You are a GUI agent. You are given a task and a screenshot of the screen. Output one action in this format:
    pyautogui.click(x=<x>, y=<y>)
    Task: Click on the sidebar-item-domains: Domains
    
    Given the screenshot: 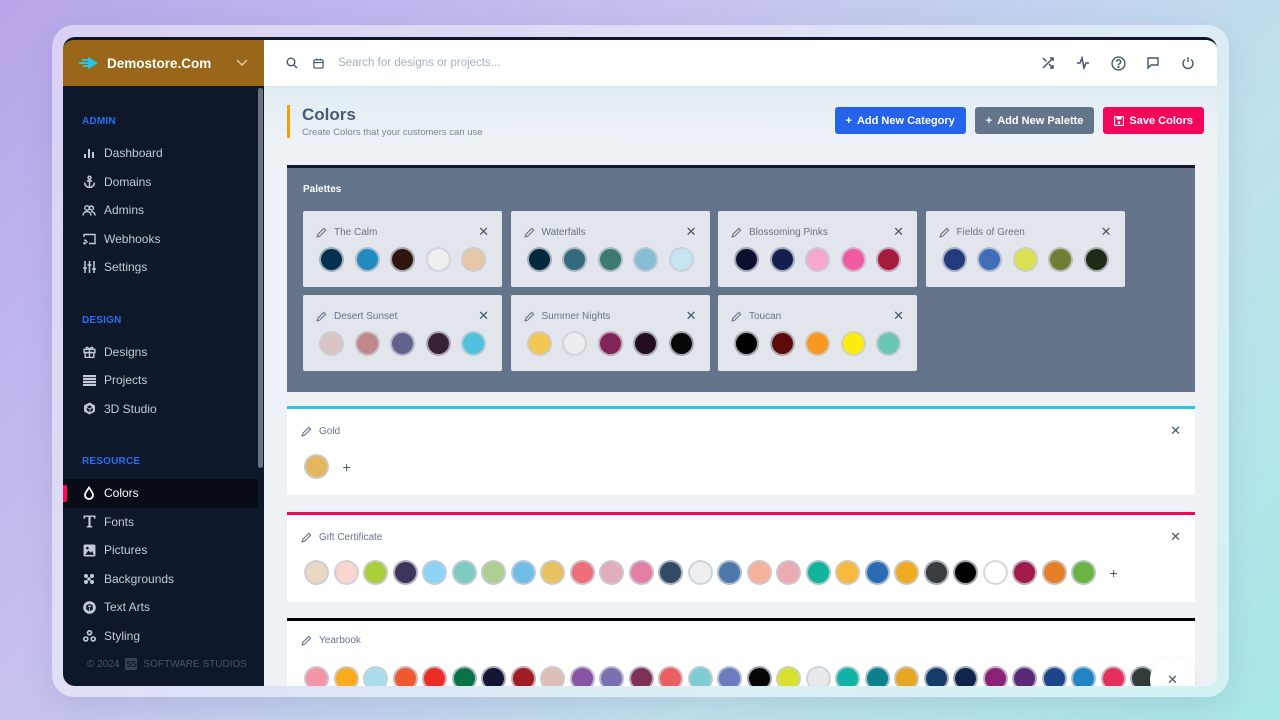 What is the action you would take?
    pyautogui.click(x=163, y=182)
    